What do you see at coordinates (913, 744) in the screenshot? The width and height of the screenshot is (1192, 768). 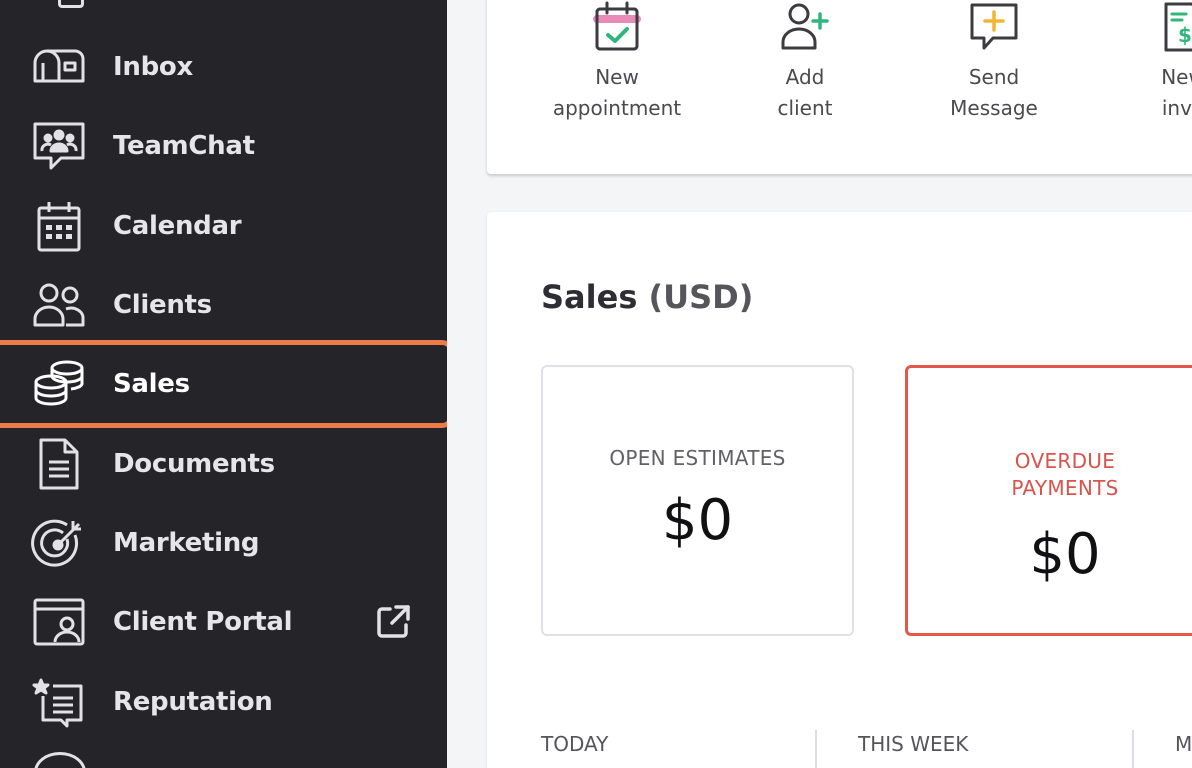 I see `period-this-week: THIS WEEK` at bounding box center [913, 744].